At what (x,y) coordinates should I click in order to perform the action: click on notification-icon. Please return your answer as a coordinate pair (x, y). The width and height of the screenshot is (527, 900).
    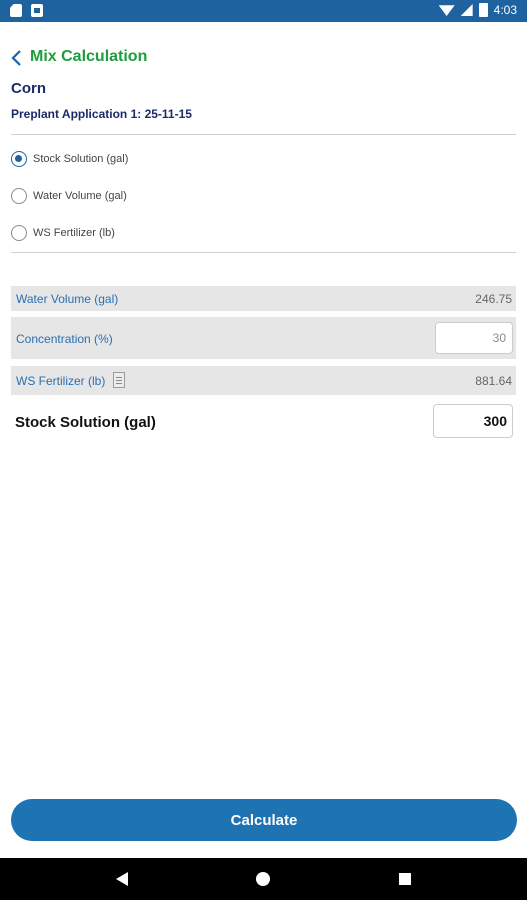
    Looking at the image, I should click on (37, 10).